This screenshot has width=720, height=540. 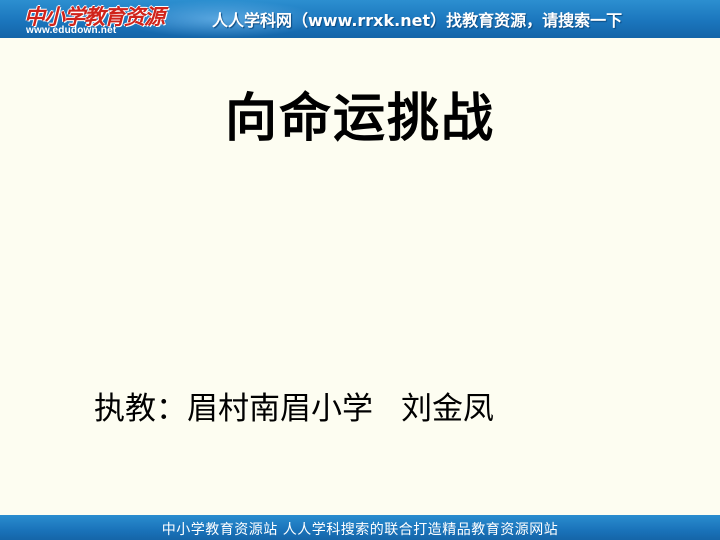 I want to click on site-logo: 中小学教育资源 www.edudown.net, so click(x=85, y=19).